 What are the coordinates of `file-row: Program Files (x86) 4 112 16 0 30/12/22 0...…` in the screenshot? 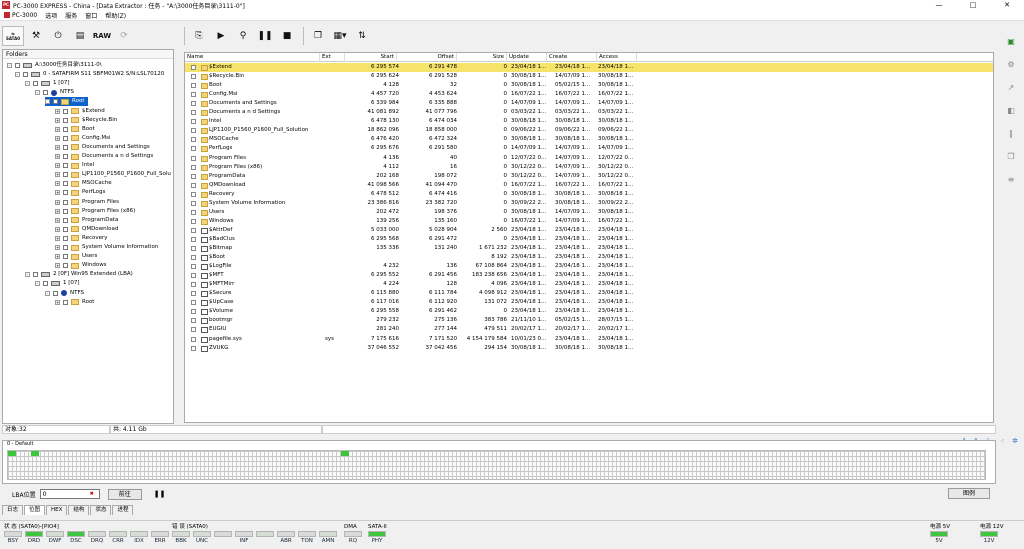 It's located at (589, 167).